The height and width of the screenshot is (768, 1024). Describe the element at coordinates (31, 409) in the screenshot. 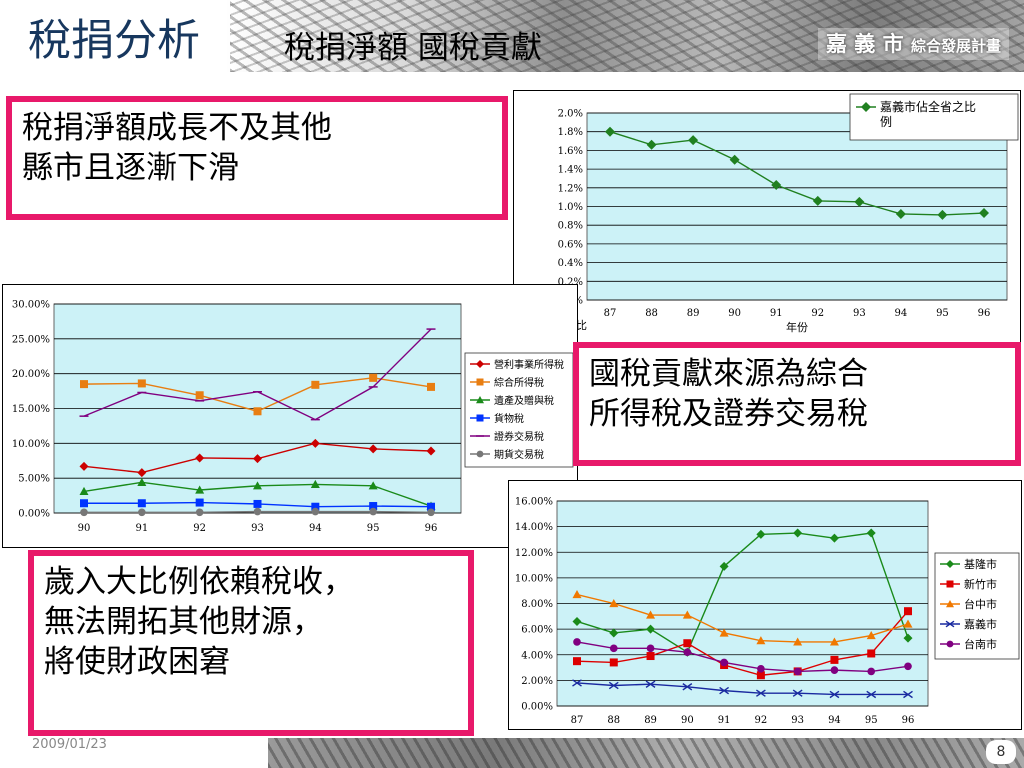

I see `y-tick-label: 15.00%` at that location.